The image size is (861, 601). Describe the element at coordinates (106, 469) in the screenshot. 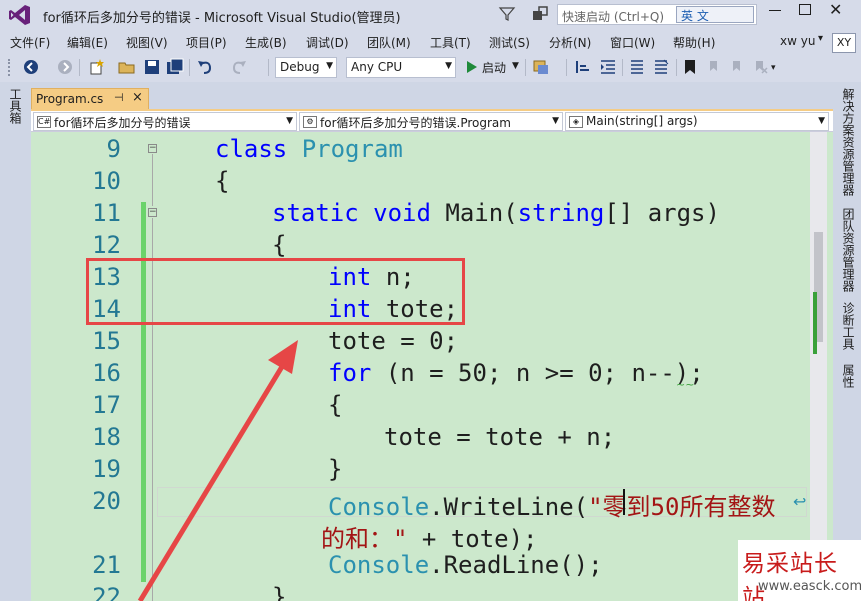

I see `line-number: 19` at that location.